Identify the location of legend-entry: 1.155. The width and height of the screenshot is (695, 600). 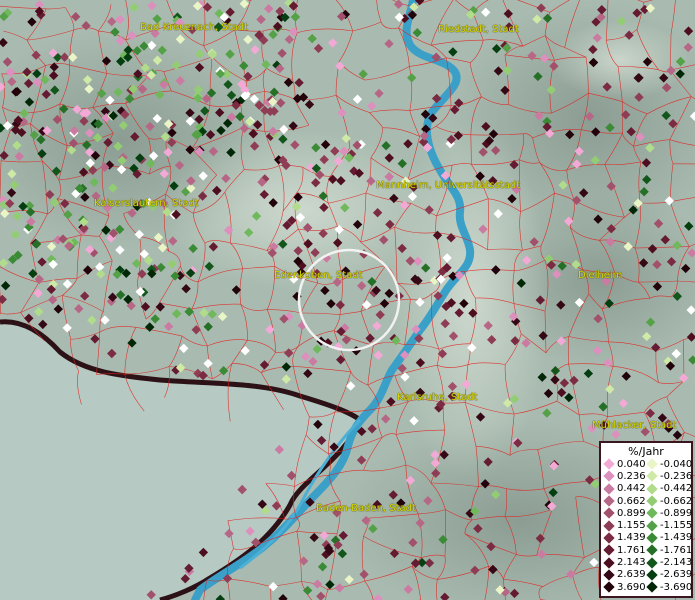
(624, 525).